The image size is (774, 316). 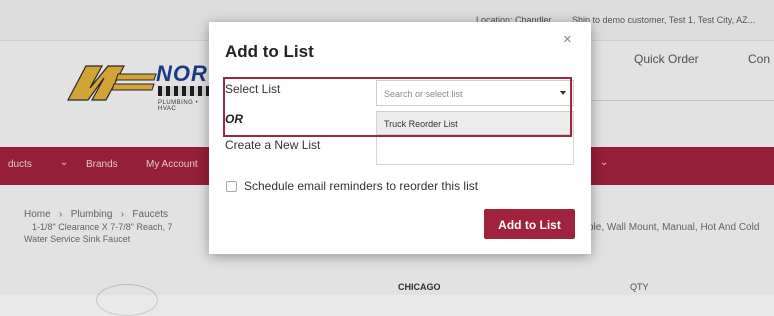 I want to click on modal-title: Add to List, so click(x=269, y=51).